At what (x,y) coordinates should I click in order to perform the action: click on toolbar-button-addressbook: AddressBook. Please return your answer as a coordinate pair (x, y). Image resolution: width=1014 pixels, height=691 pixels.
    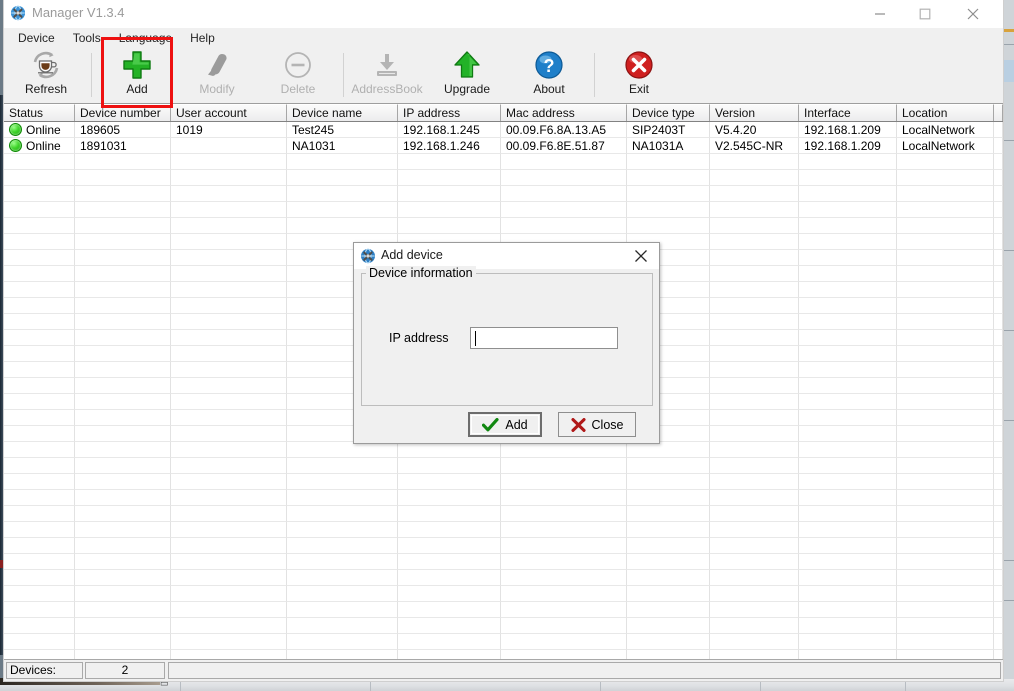
    Looking at the image, I should click on (387, 75).